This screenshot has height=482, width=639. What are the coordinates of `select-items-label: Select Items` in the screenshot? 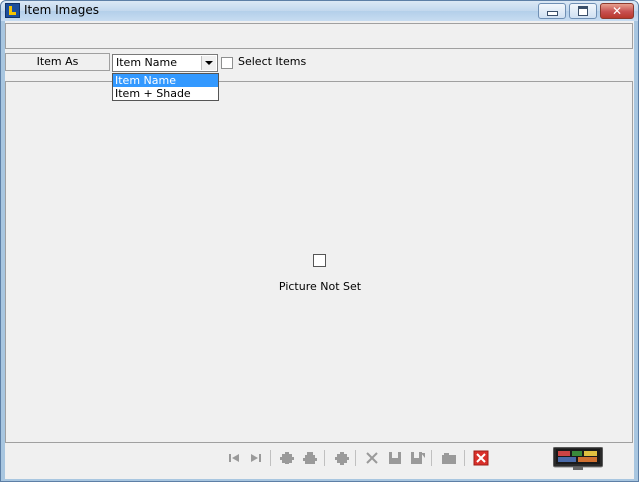 It's located at (272, 62).